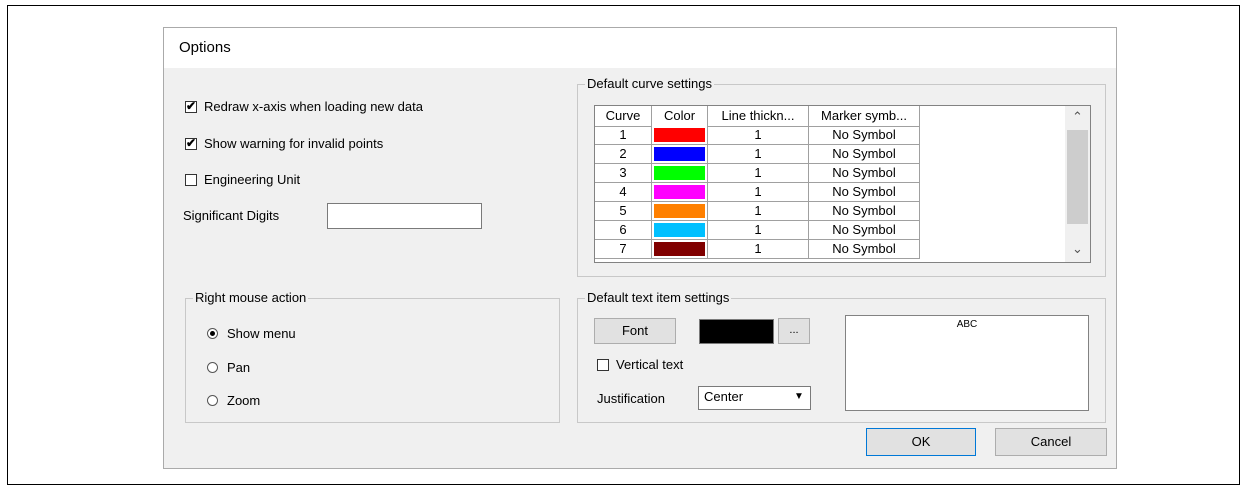 The height and width of the screenshot is (485, 1249). What do you see at coordinates (623, 230) in the screenshot?
I see `curve-number-cell: 6` at bounding box center [623, 230].